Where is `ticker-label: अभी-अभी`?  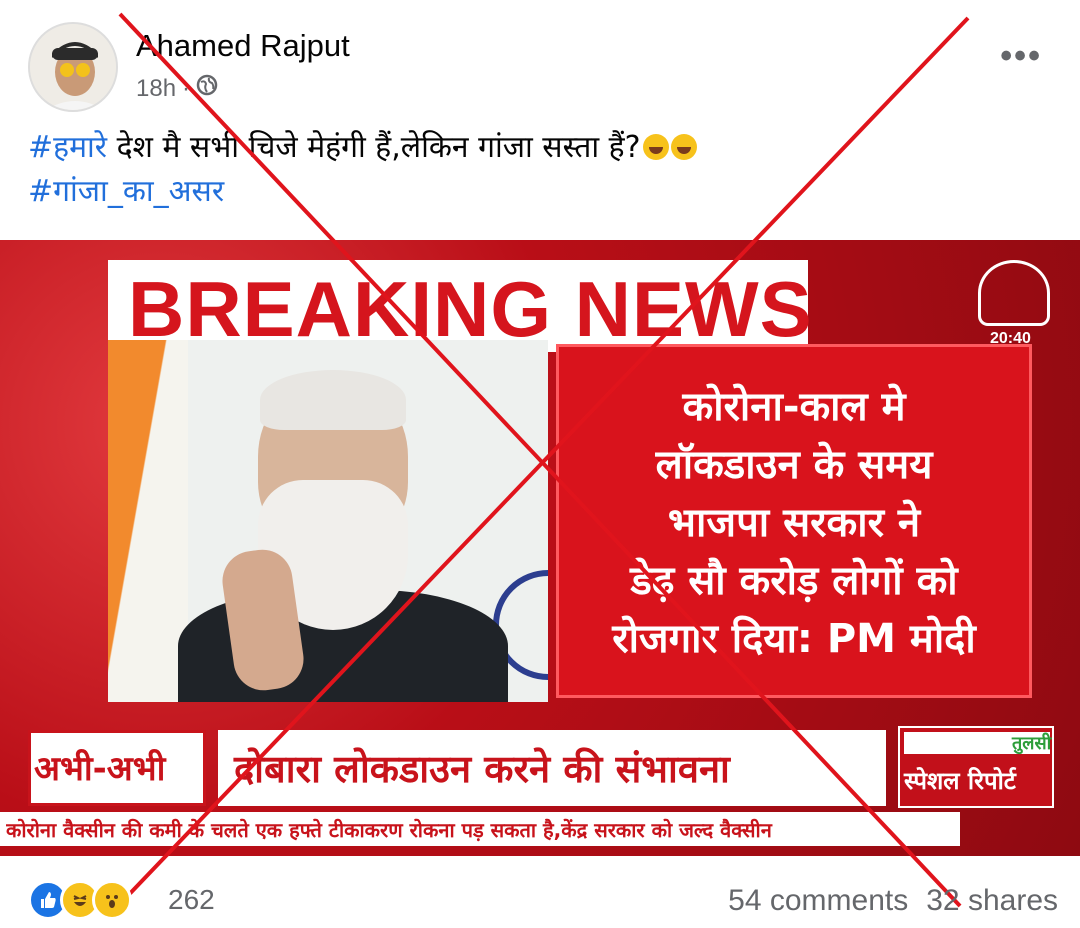
ticker-label: अभी-अभी is located at coordinates (100, 769).